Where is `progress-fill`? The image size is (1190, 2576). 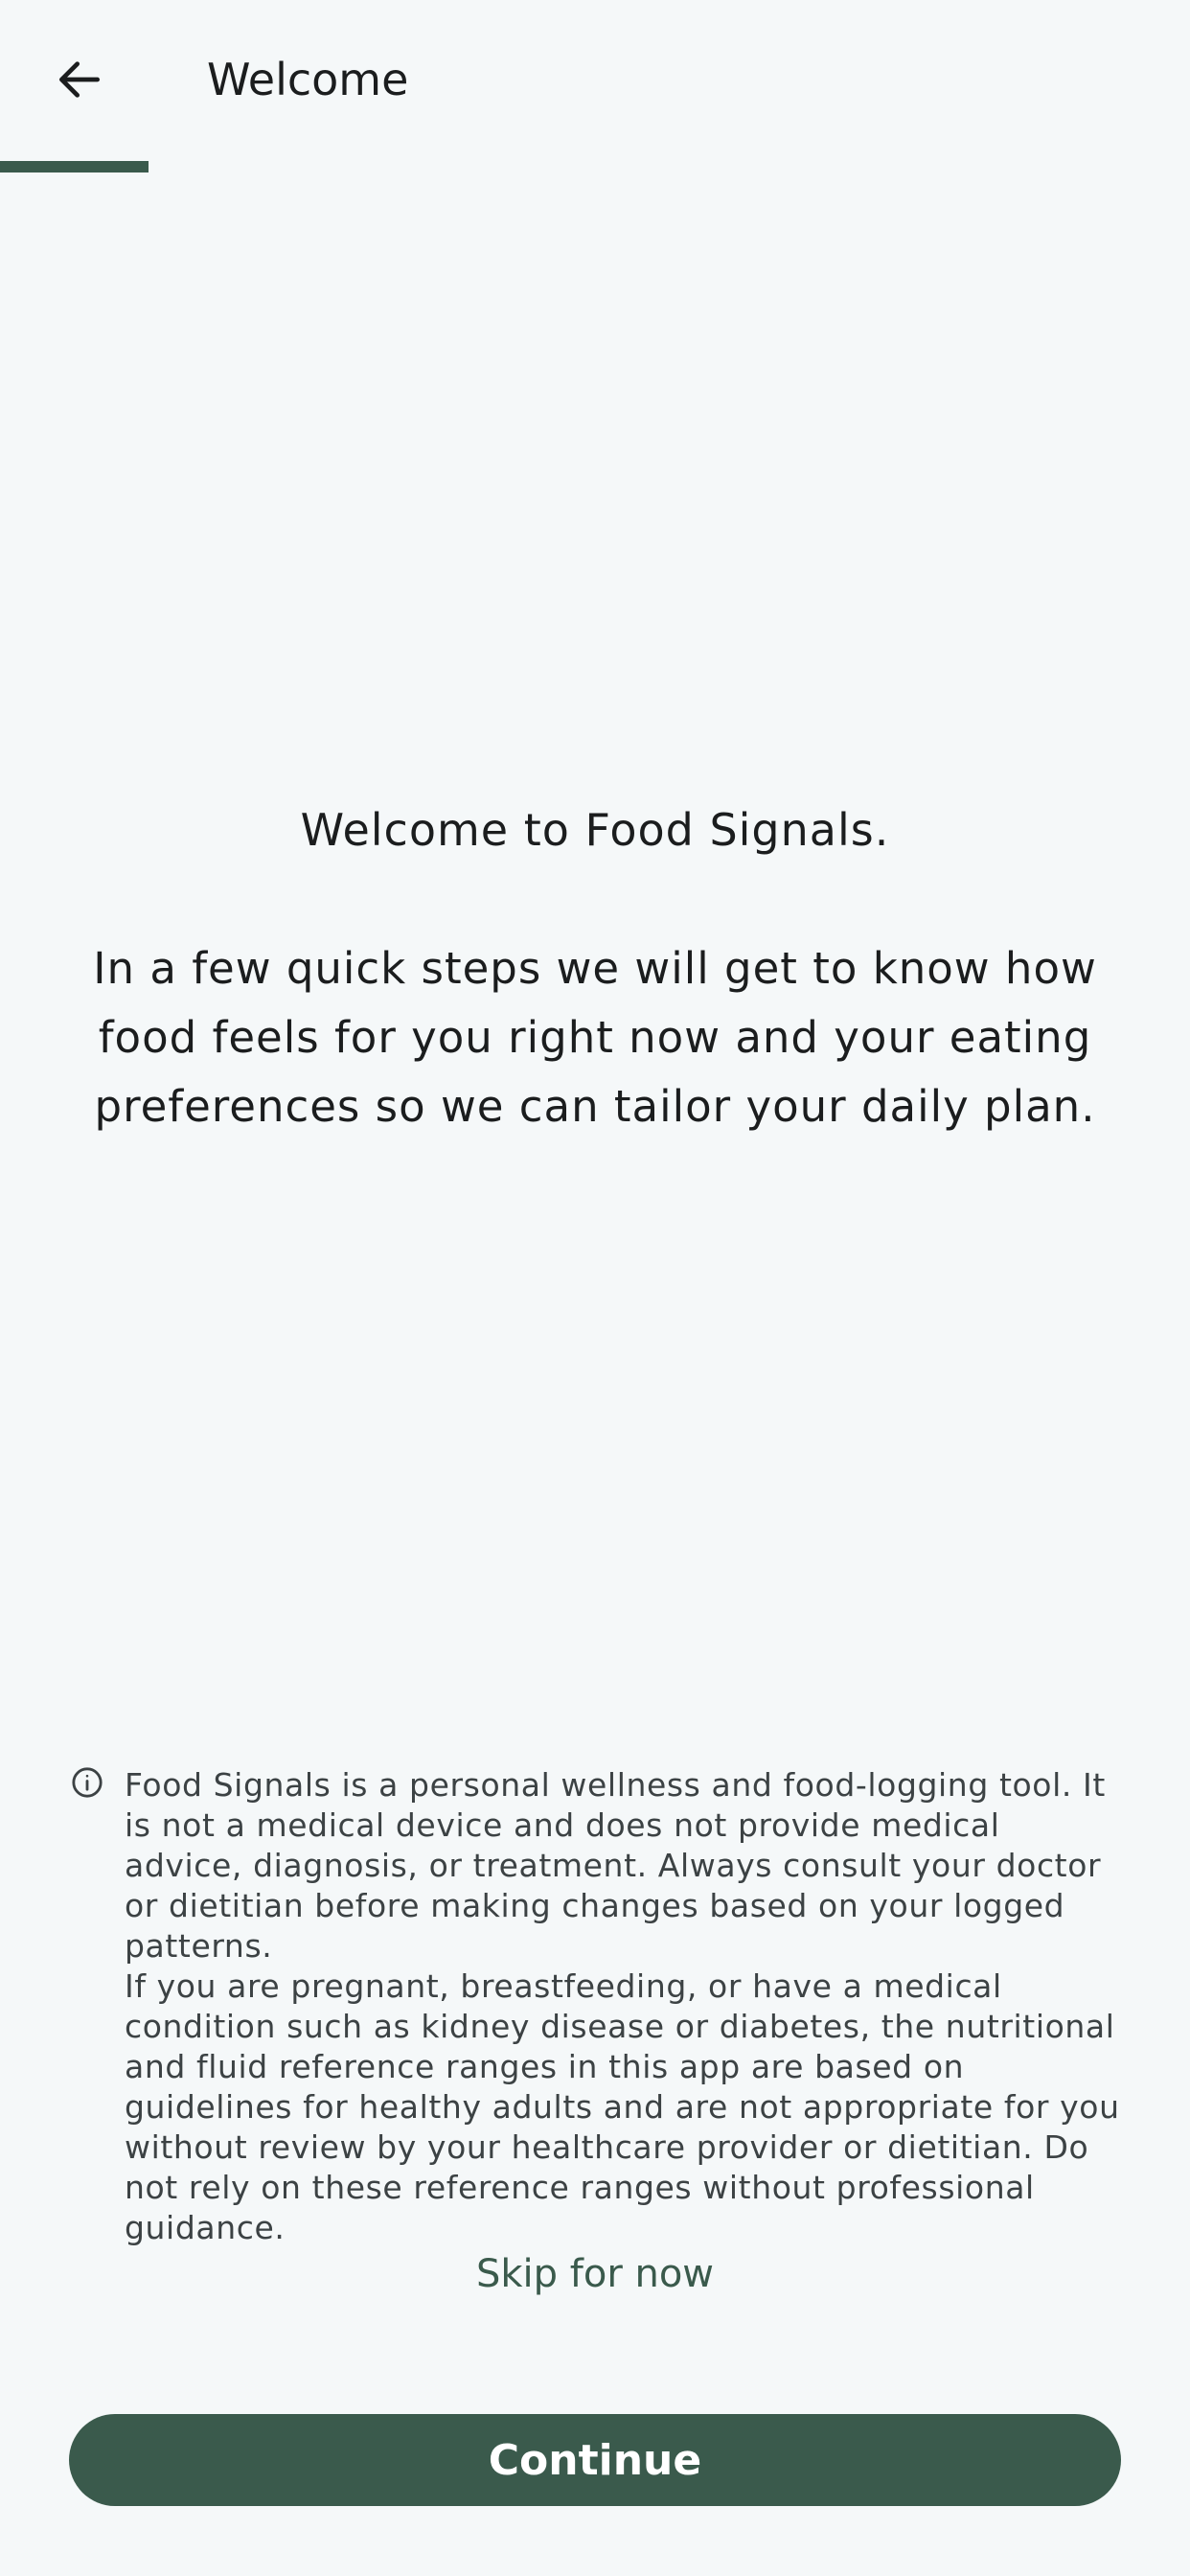
progress-fill is located at coordinates (74, 166).